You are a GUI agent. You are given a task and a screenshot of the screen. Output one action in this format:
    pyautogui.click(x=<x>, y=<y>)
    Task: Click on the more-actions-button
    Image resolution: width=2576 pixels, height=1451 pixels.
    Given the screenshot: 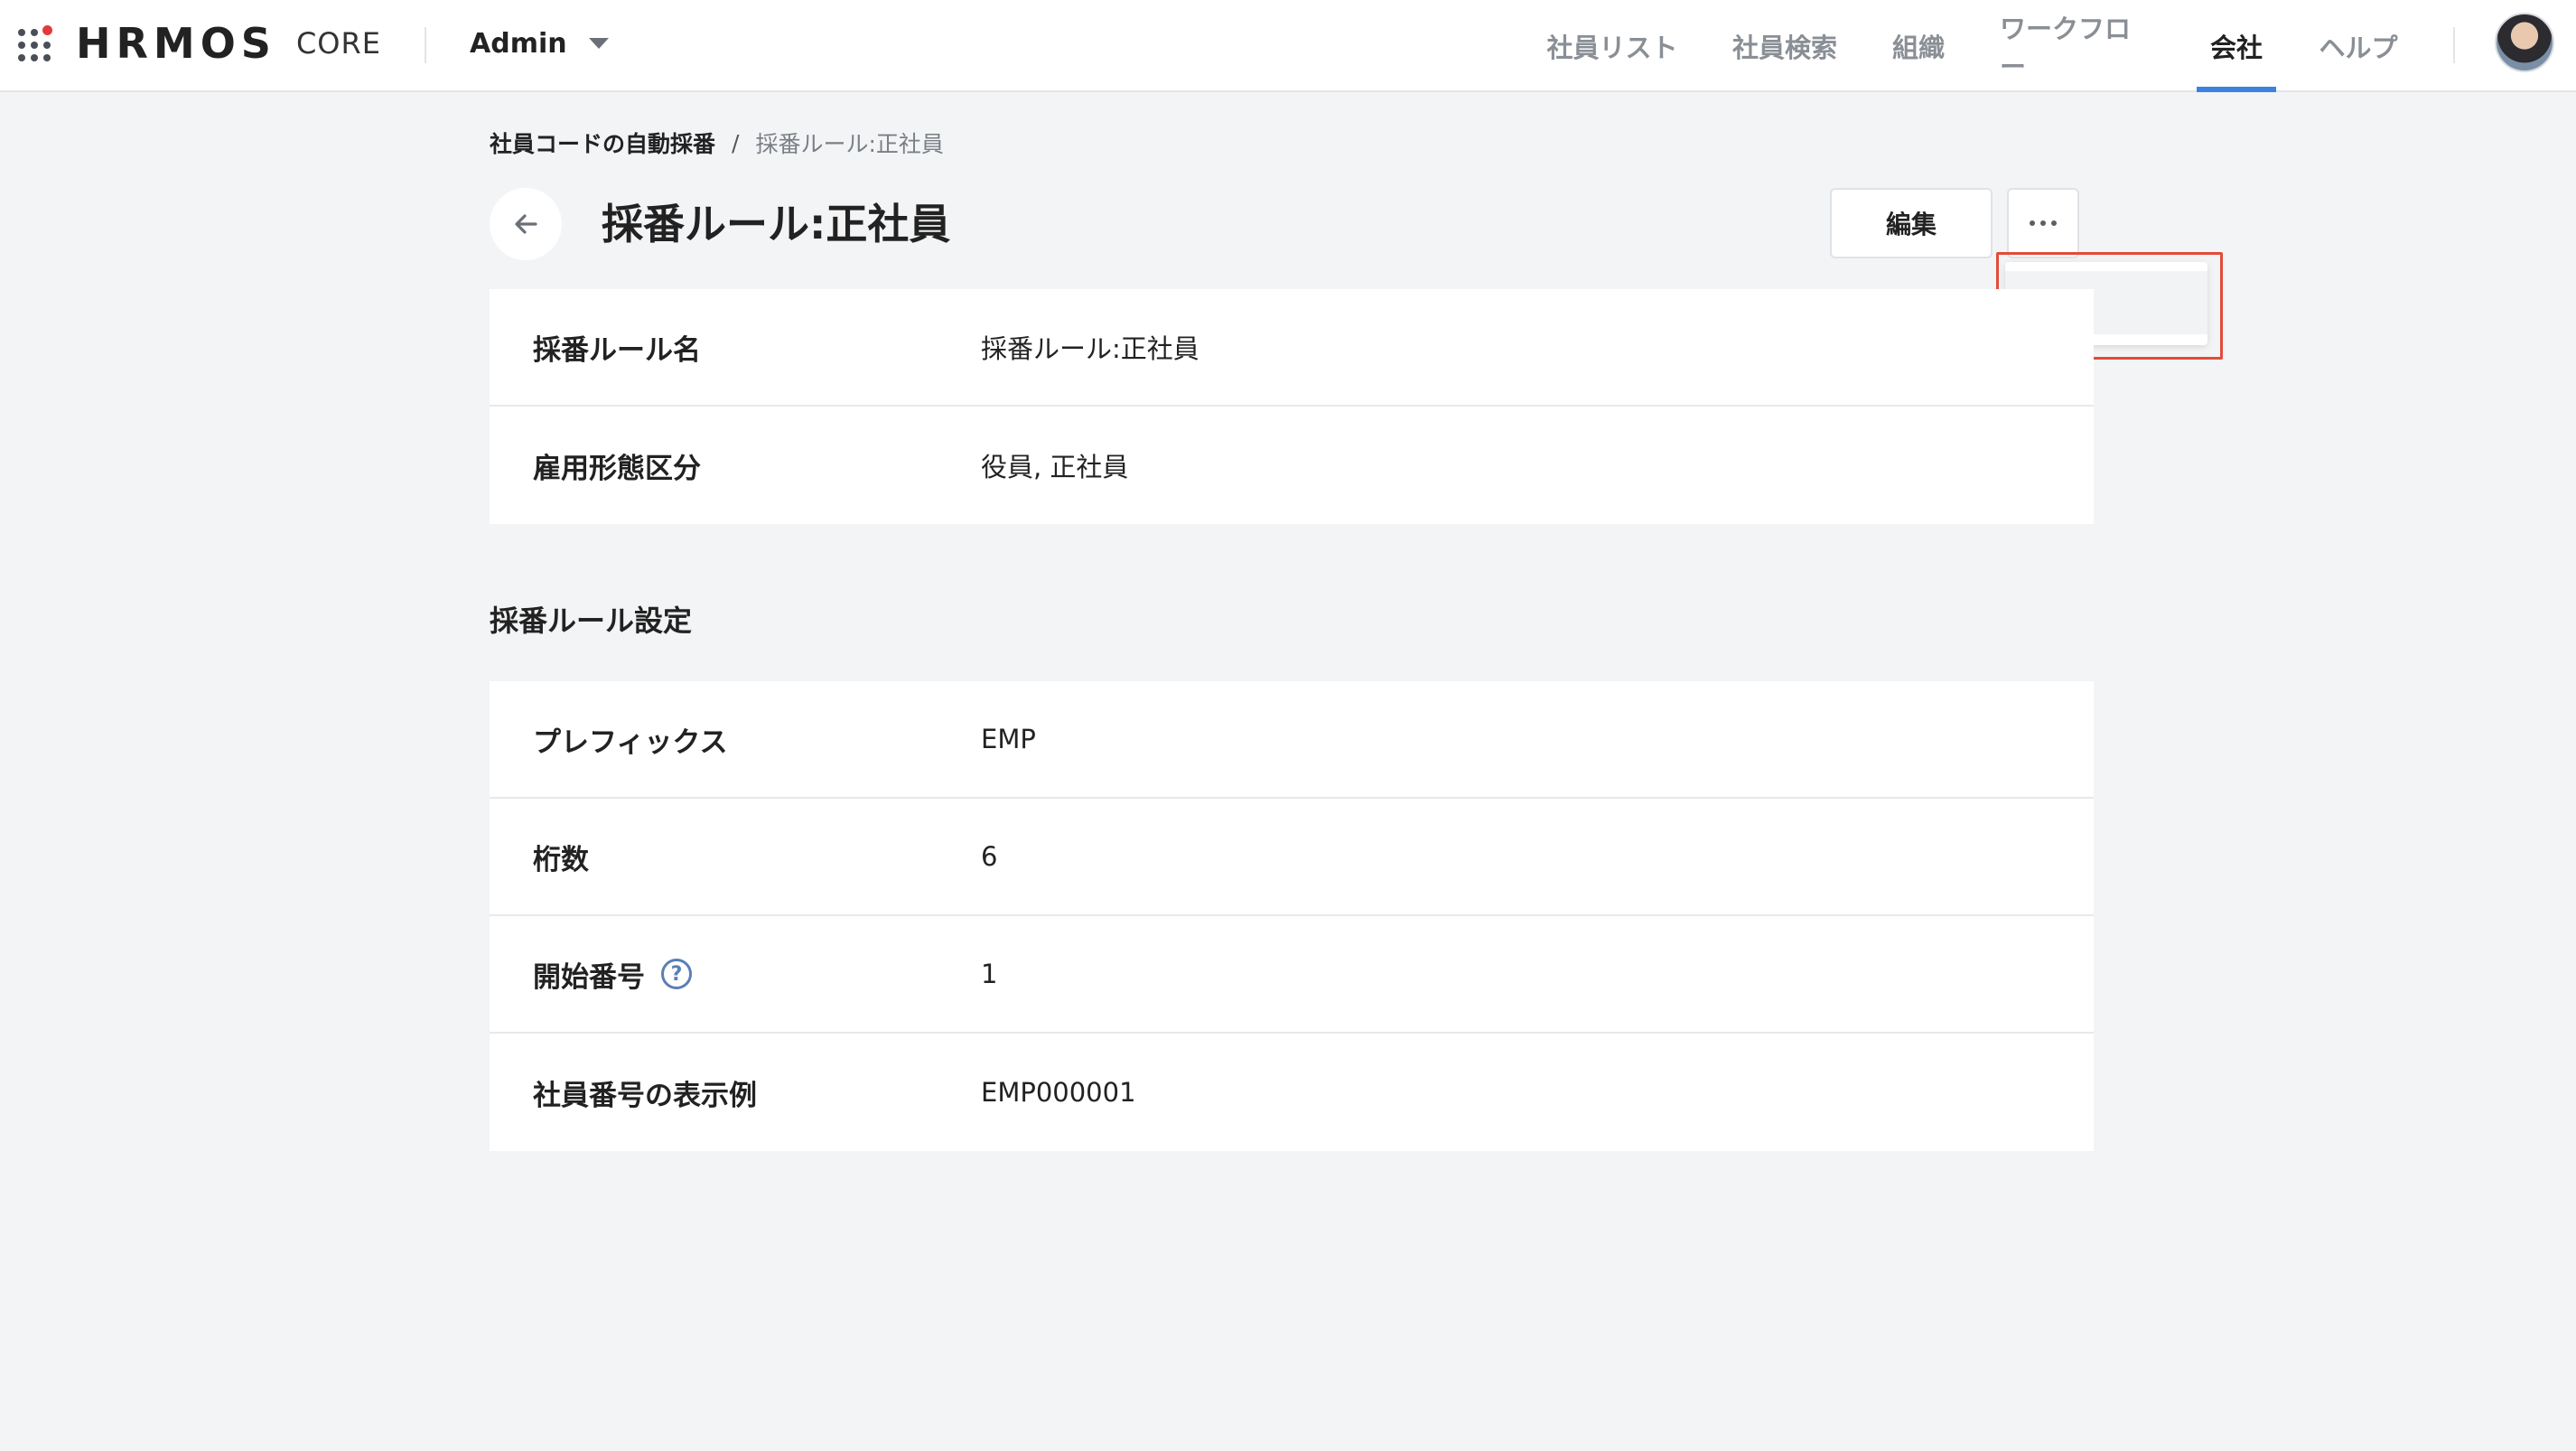 What is the action you would take?
    pyautogui.click(x=2043, y=223)
    